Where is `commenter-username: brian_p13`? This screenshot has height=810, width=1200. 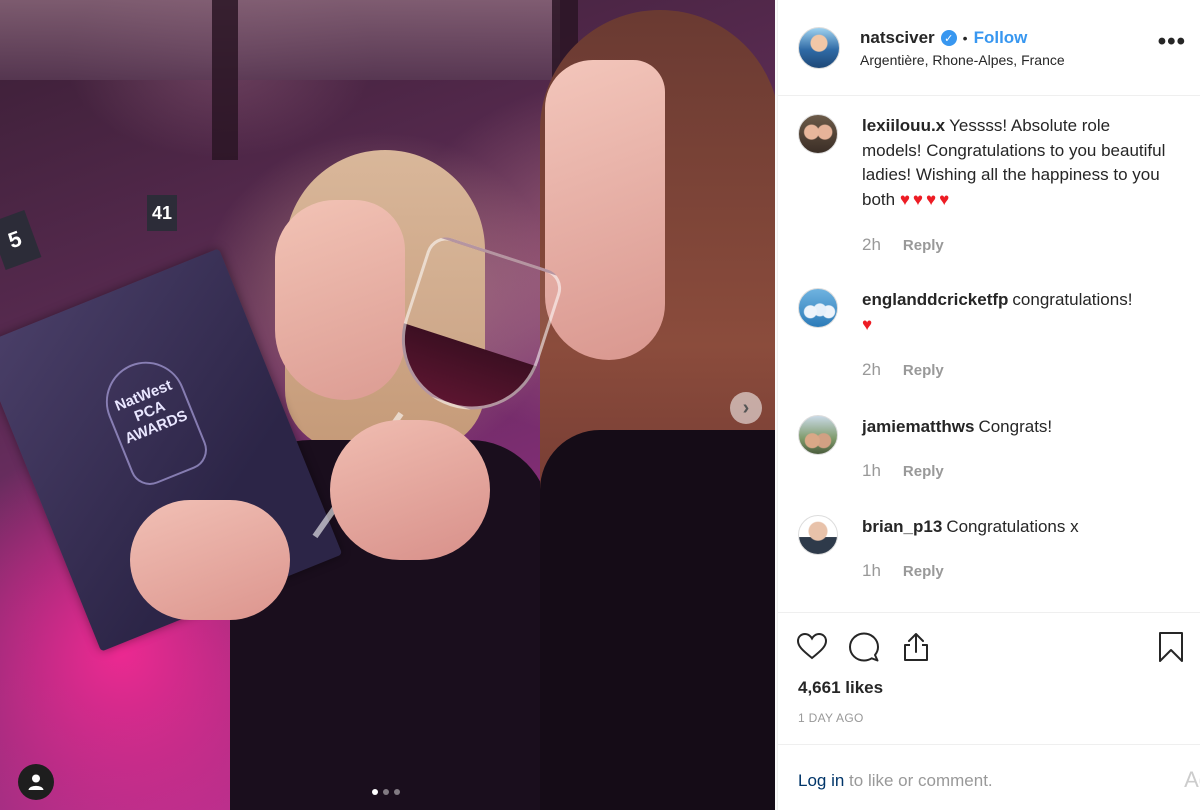
commenter-username: brian_p13 is located at coordinates (902, 526).